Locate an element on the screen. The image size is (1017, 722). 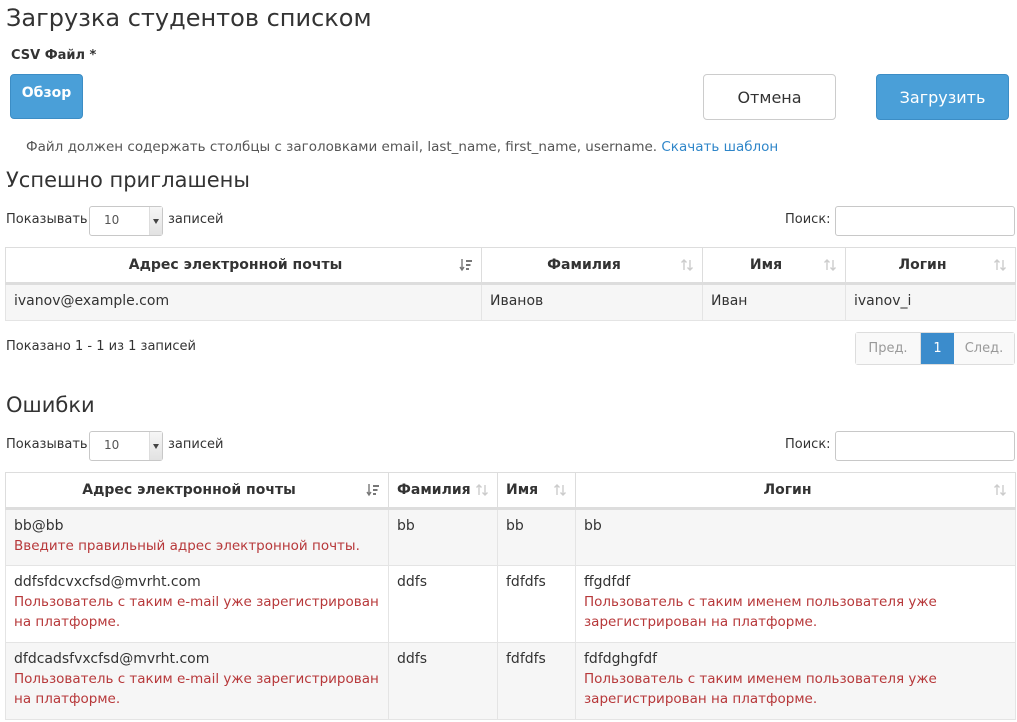
invited-col-email-label: Адрес электронной почты is located at coordinates (235, 265).